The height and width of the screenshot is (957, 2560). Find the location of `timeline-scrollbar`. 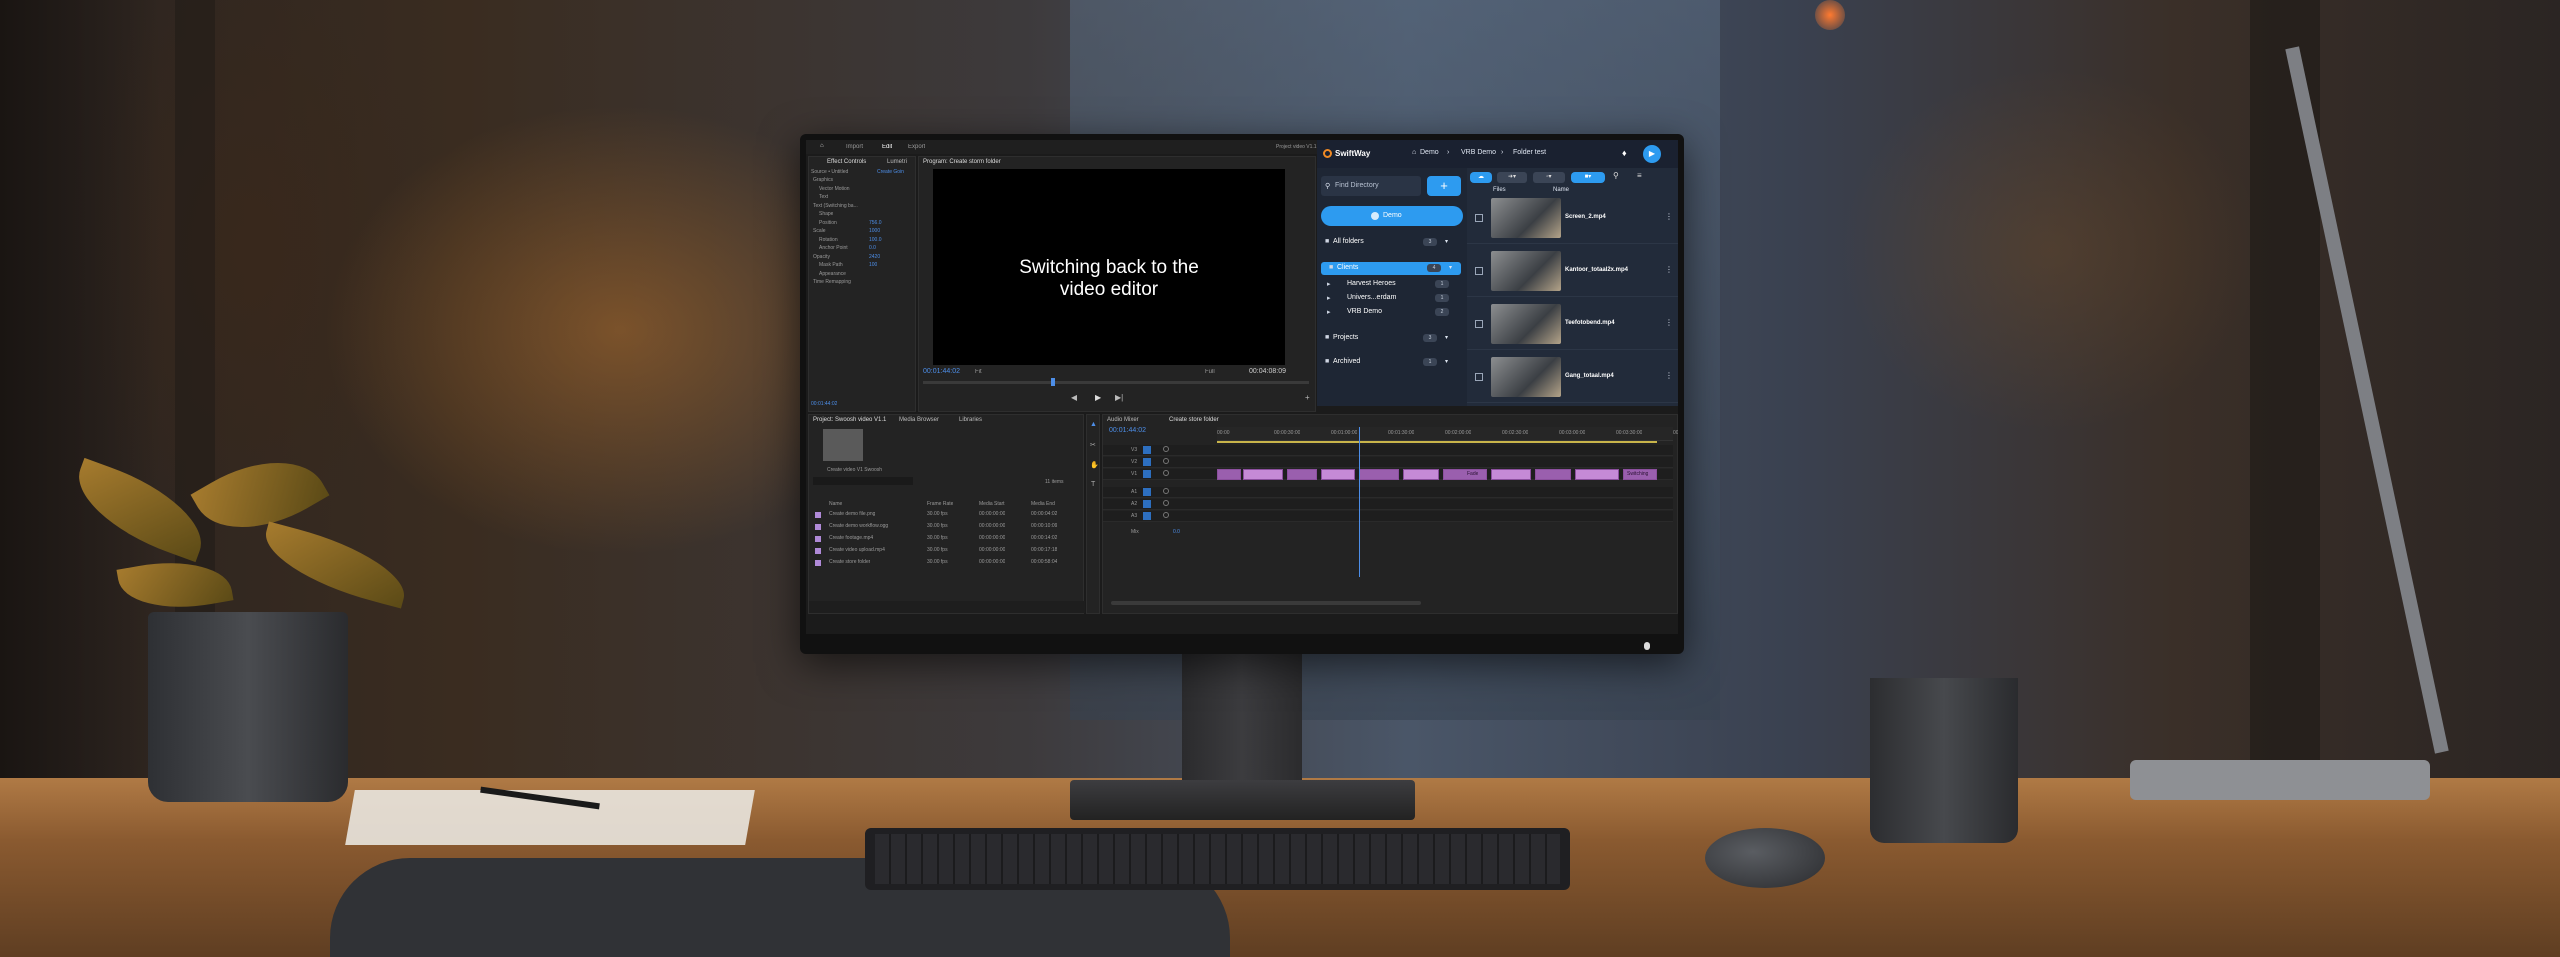

timeline-scrollbar is located at coordinates (1266, 603).